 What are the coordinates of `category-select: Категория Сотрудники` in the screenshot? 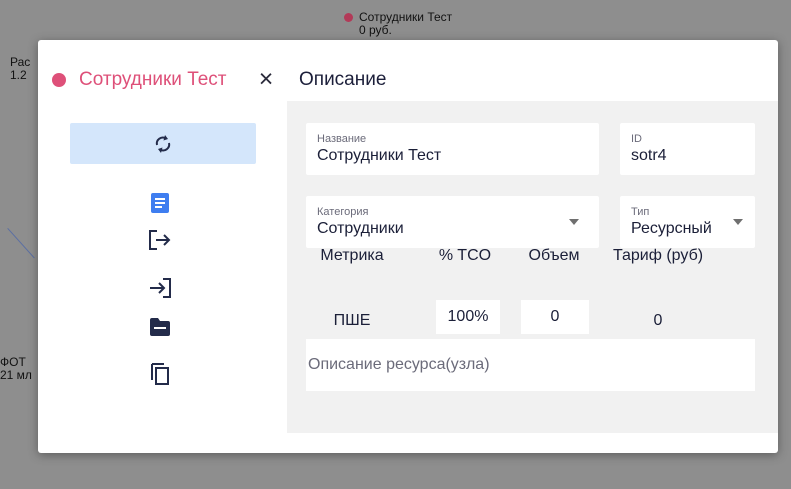 It's located at (452, 222).